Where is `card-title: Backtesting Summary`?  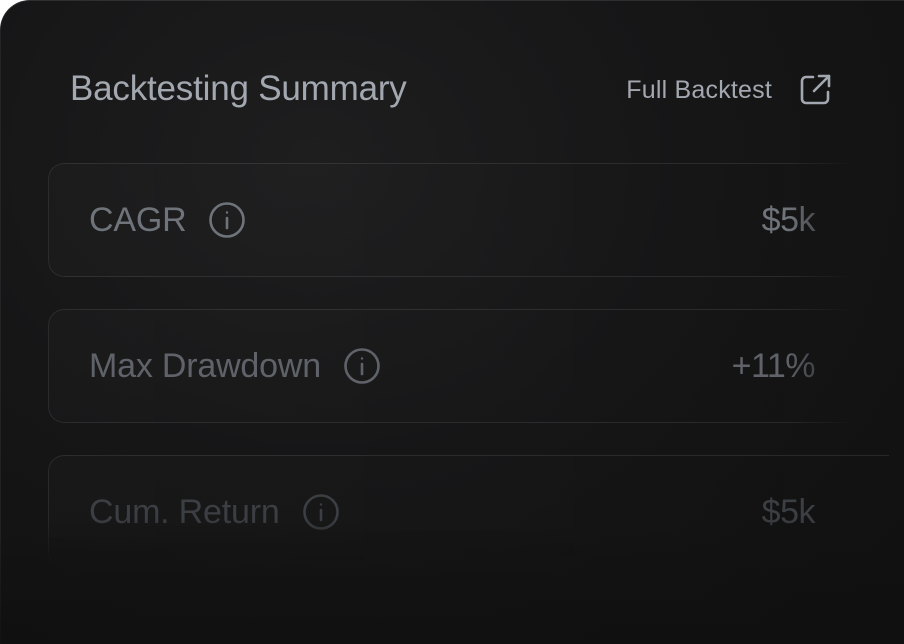 card-title: Backtesting Summary is located at coordinates (238, 88).